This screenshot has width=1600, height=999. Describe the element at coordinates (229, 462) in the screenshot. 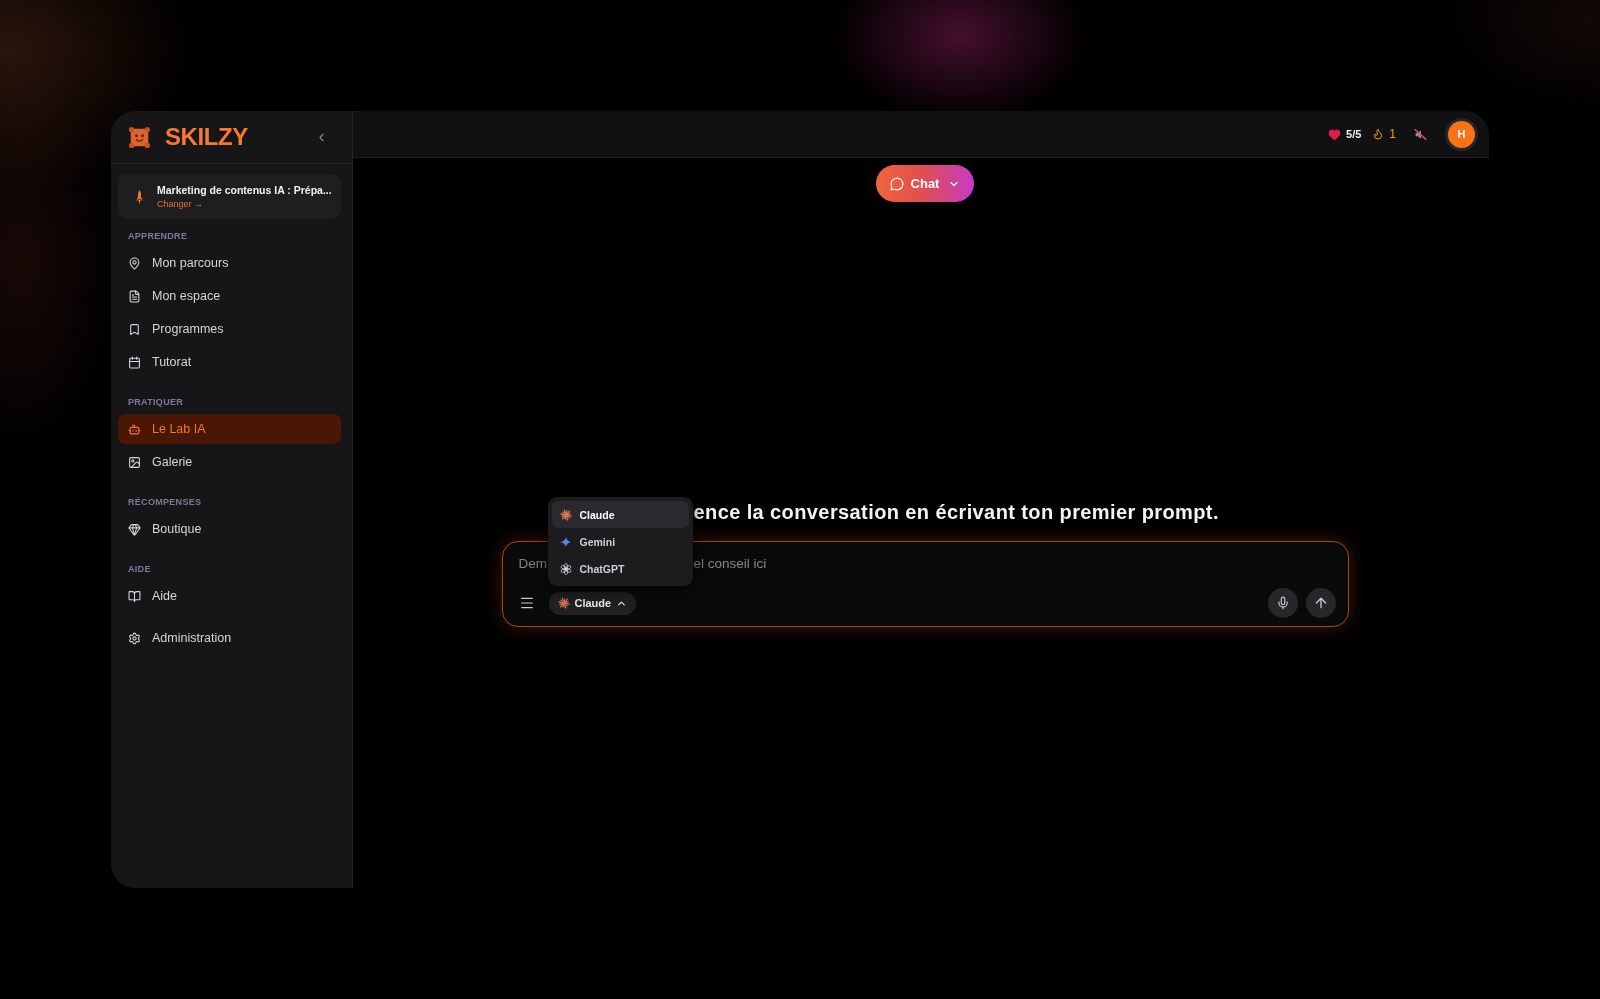

I see `nav-item: Galerie` at that location.